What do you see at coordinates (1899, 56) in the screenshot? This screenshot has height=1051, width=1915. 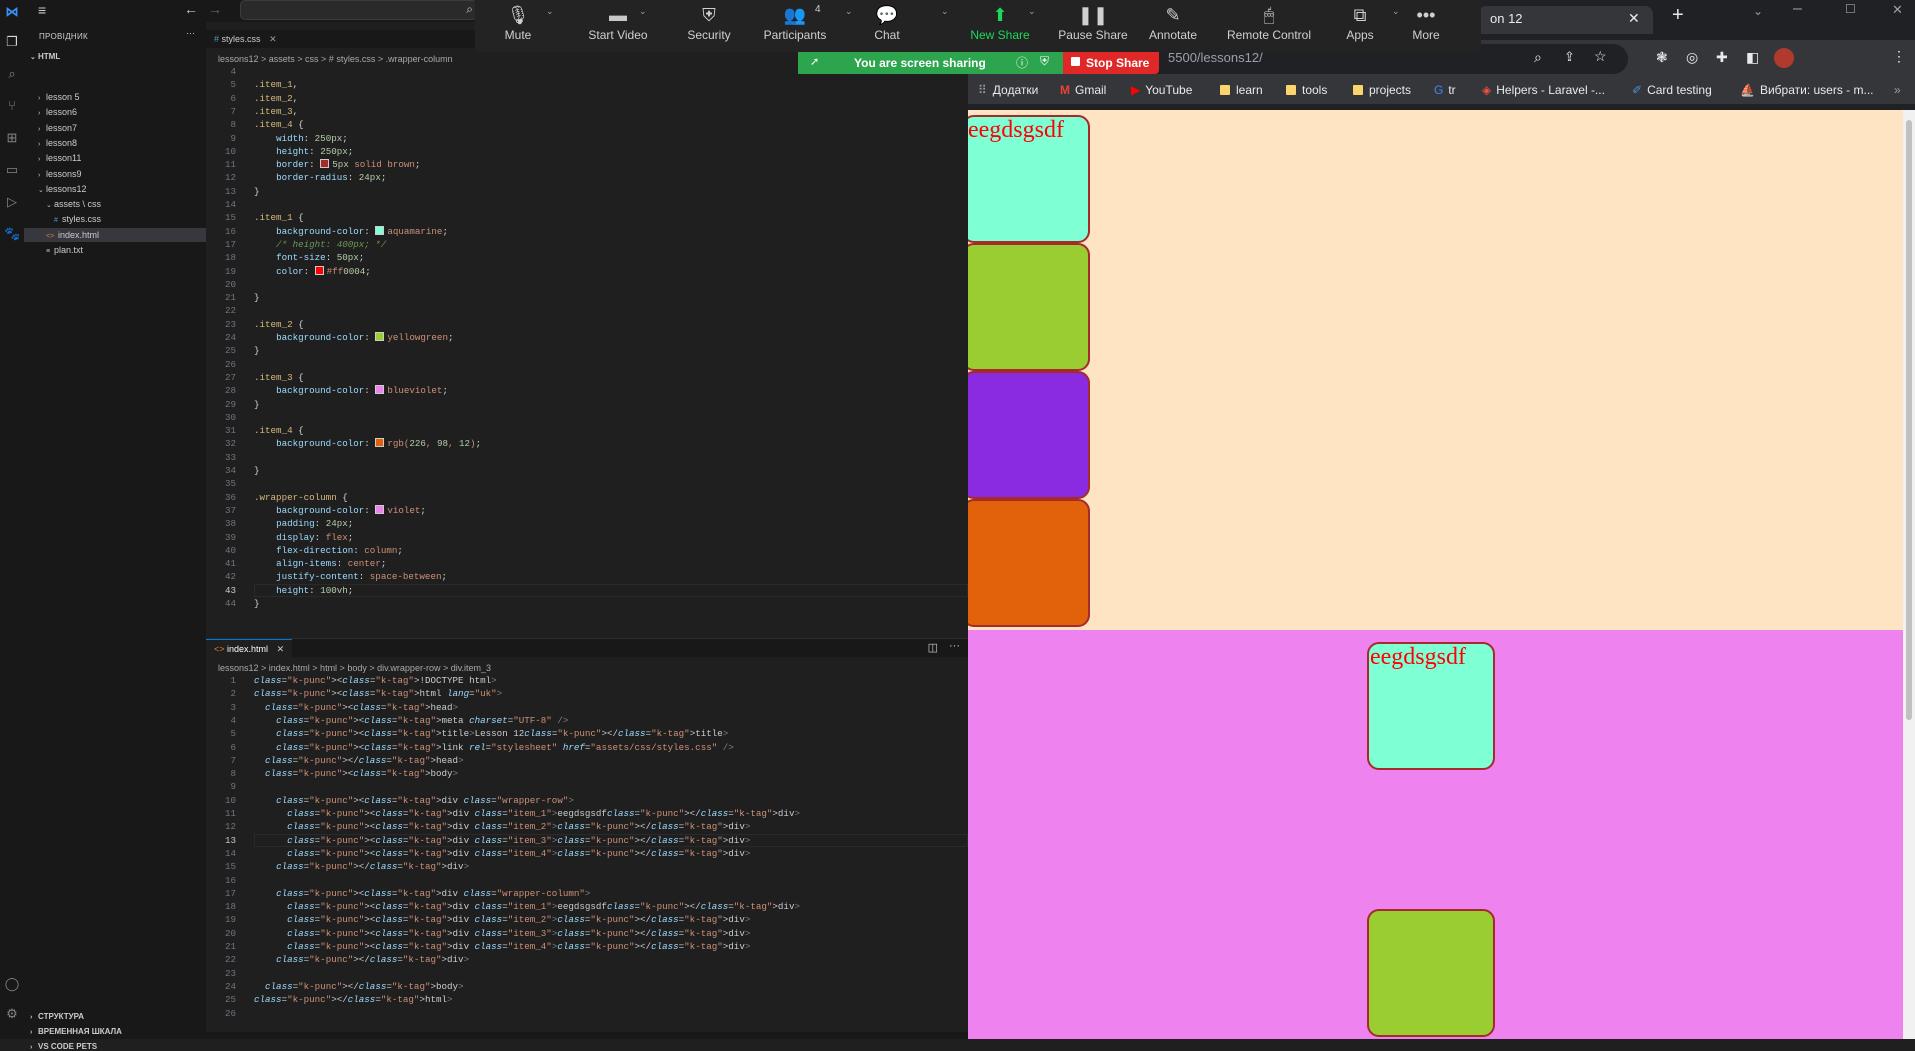 I see `browser-menu-icon: ⋮` at bounding box center [1899, 56].